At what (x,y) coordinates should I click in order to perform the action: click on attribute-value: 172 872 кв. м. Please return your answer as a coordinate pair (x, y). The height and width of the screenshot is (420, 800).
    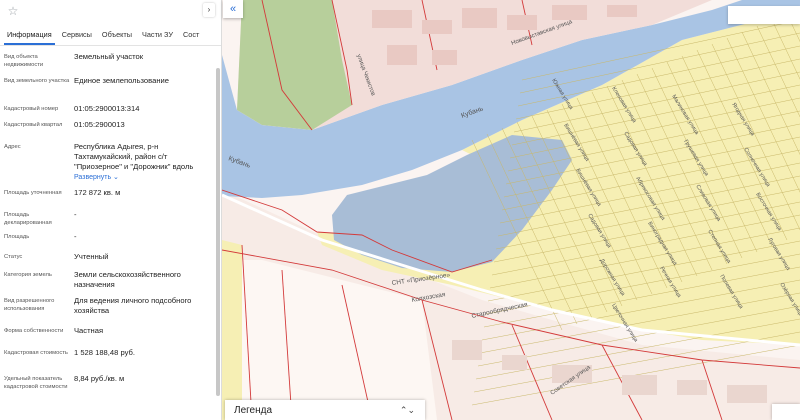
    Looking at the image, I should click on (97, 192).